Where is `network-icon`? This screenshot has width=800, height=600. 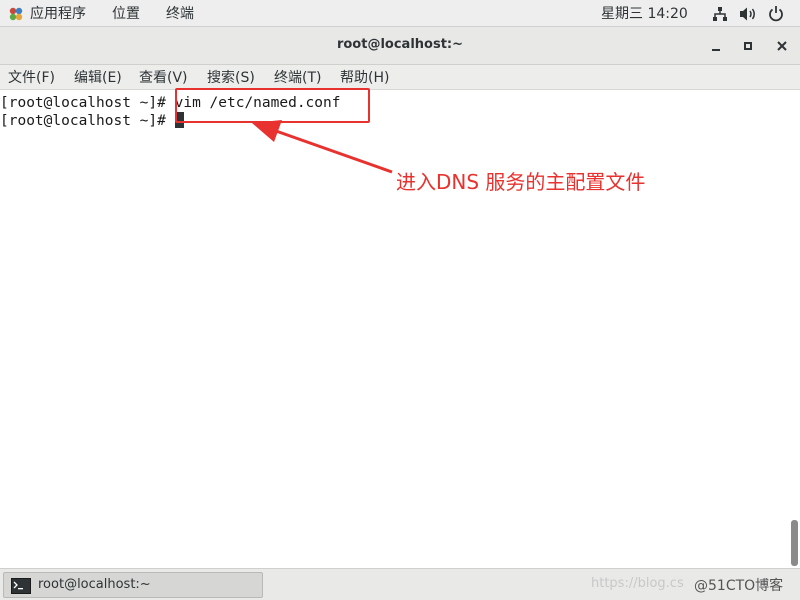 network-icon is located at coordinates (720, 14).